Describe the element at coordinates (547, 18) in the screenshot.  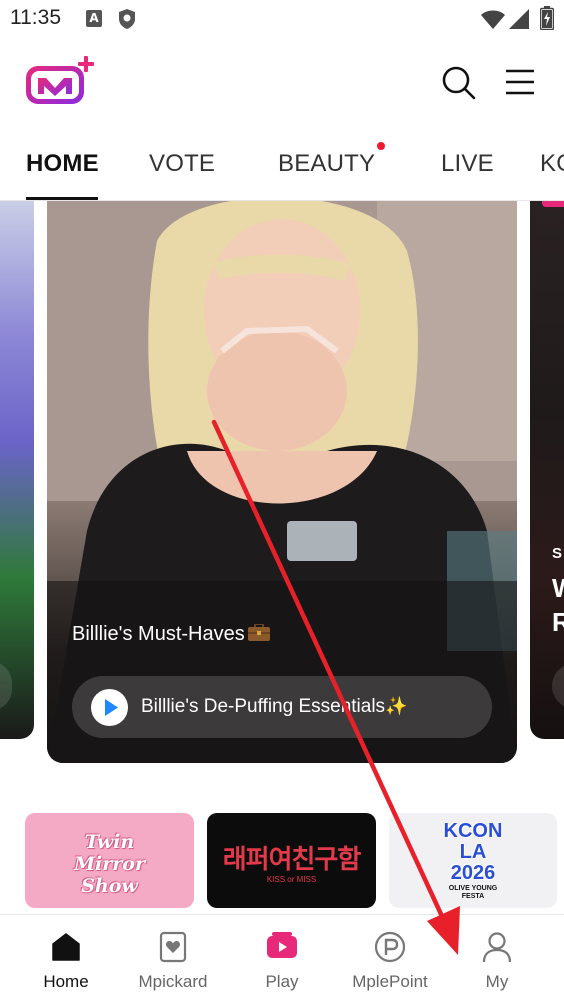
I see `battery-icon` at that location.